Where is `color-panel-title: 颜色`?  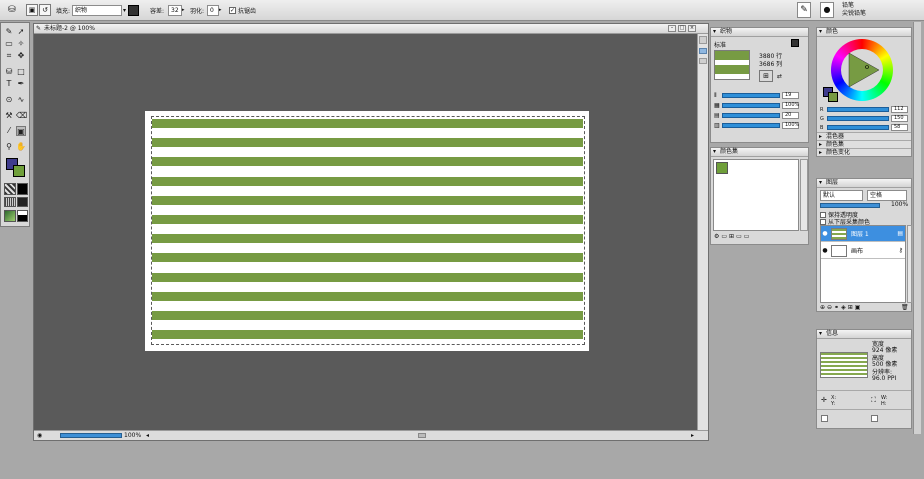
color-panel-title: 颜色 is located at coordinates (864, 32).